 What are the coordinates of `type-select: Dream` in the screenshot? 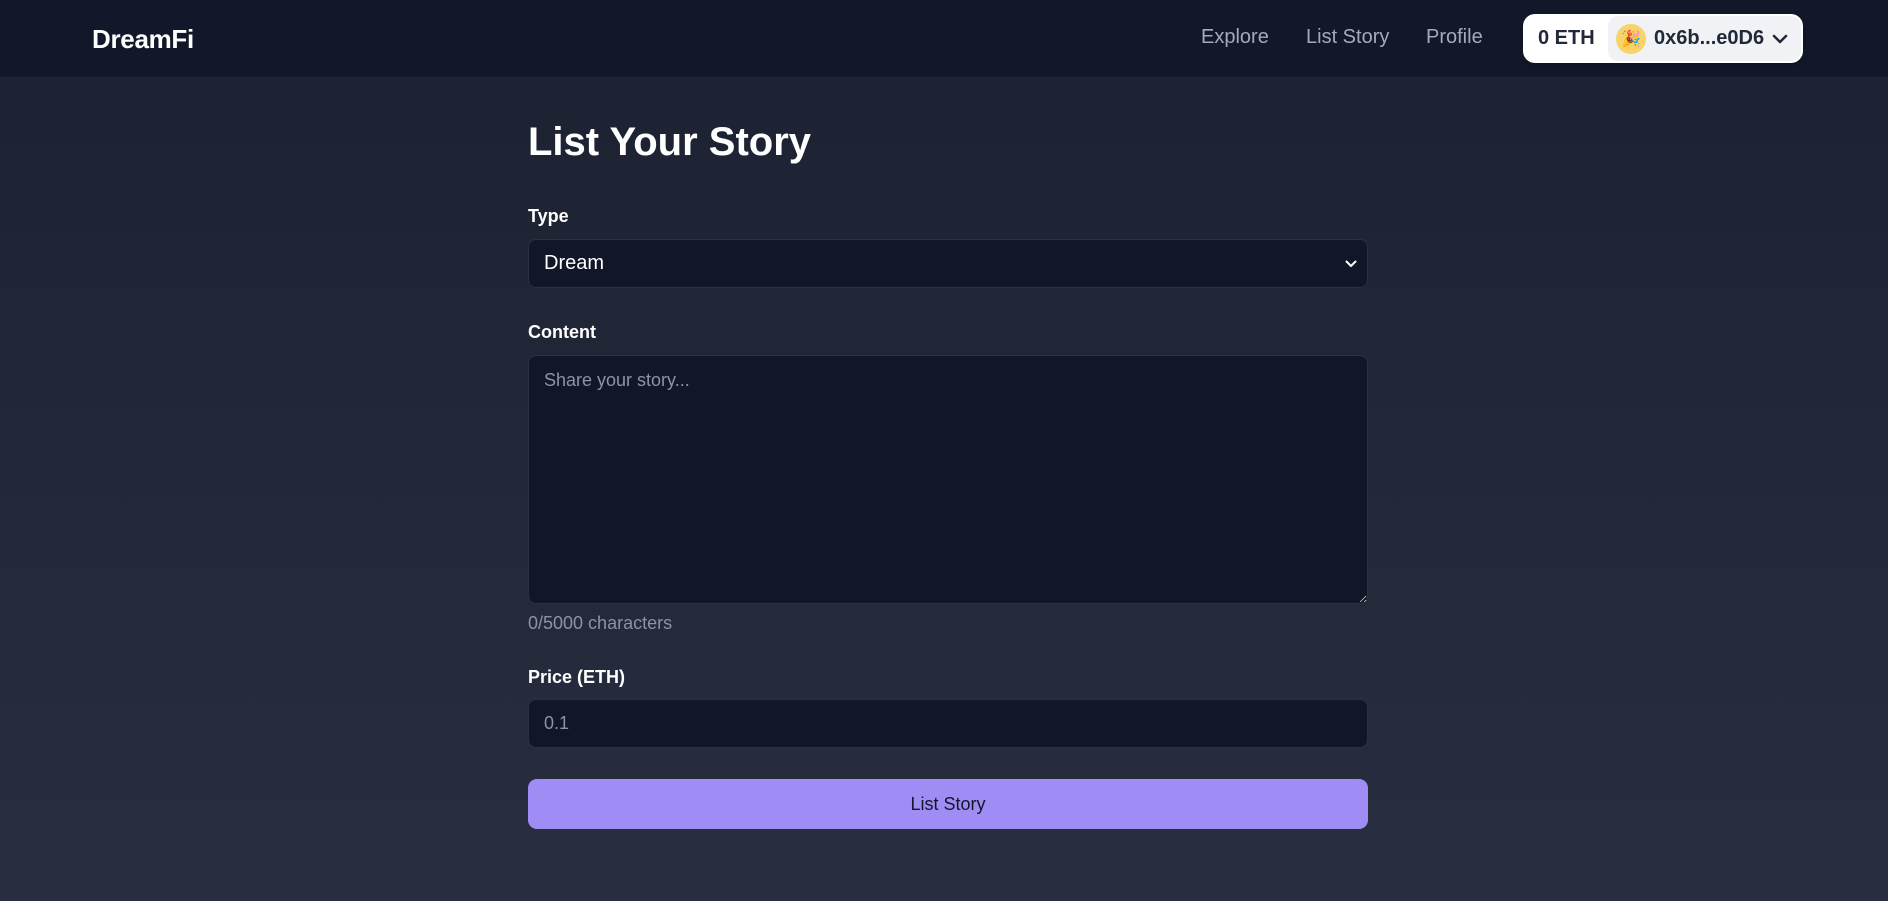 It's located at (948, 263).